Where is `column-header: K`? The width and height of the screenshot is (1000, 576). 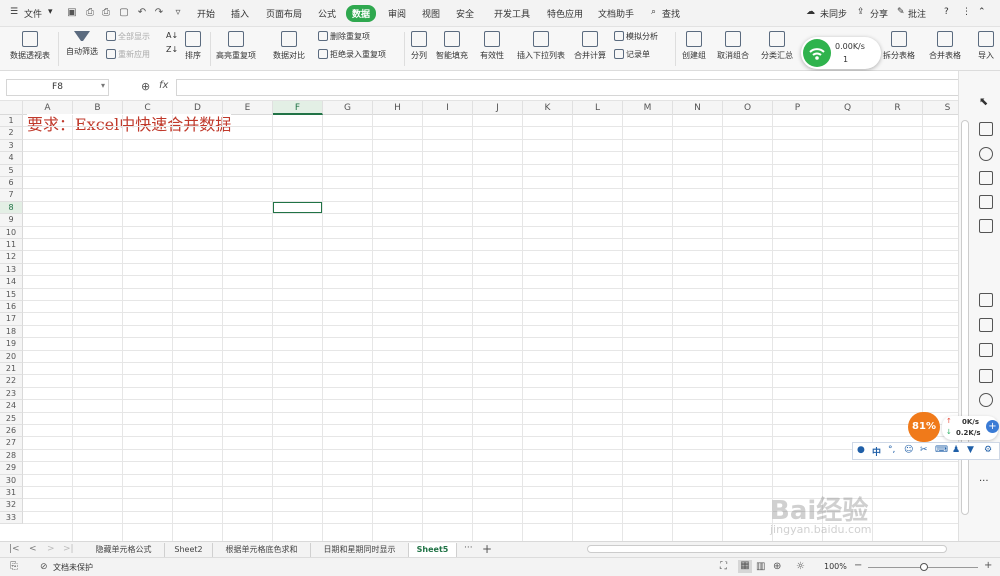 column-header: K is located at coordinates (548, 108).